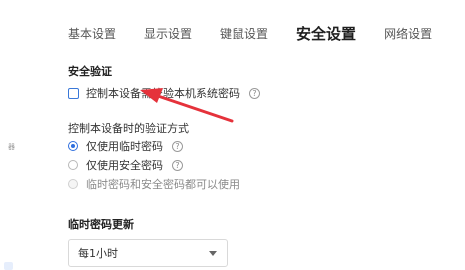  What do you see at coordinates (73, 165) in the screenshot?
I see `radio-button` at bounding box center [73, 165].